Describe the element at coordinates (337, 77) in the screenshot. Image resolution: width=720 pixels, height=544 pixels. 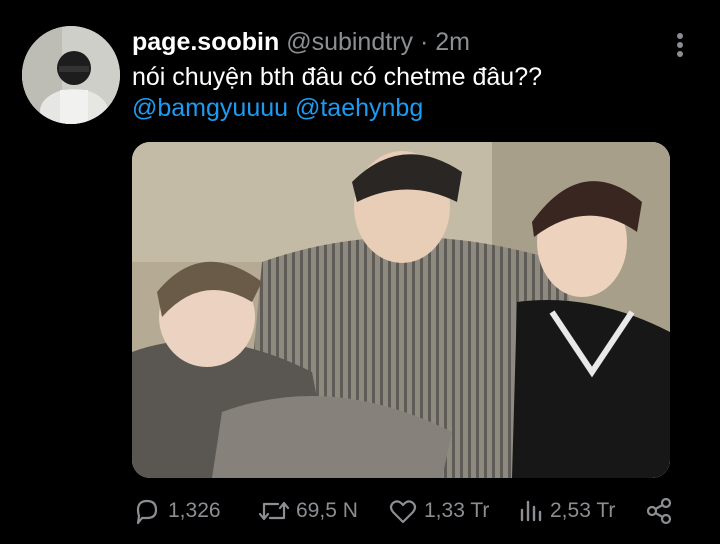
I see `tweet-body: nói chuyện bth đâu có chetme đâu??` at that location.